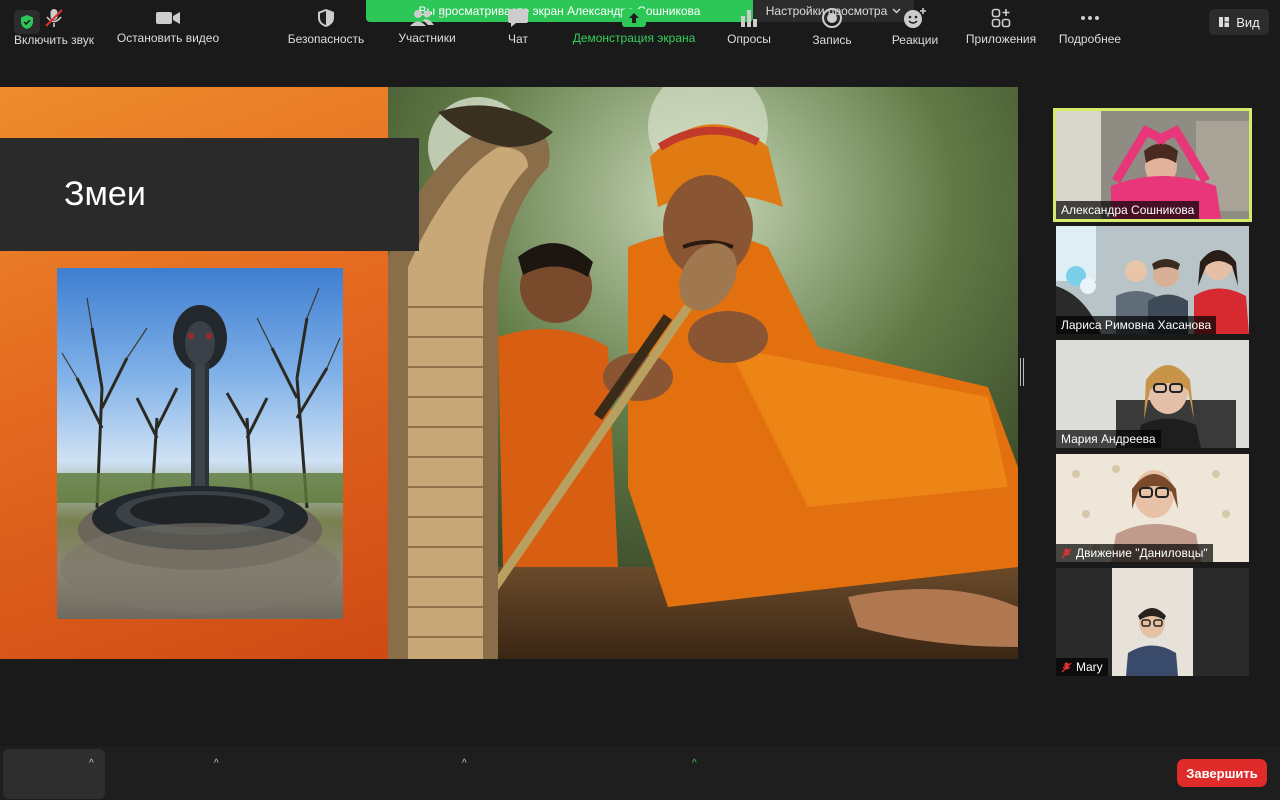 The image size is (1280, 800). I want to click on reactions-label: Реакции, so click(915, 40).